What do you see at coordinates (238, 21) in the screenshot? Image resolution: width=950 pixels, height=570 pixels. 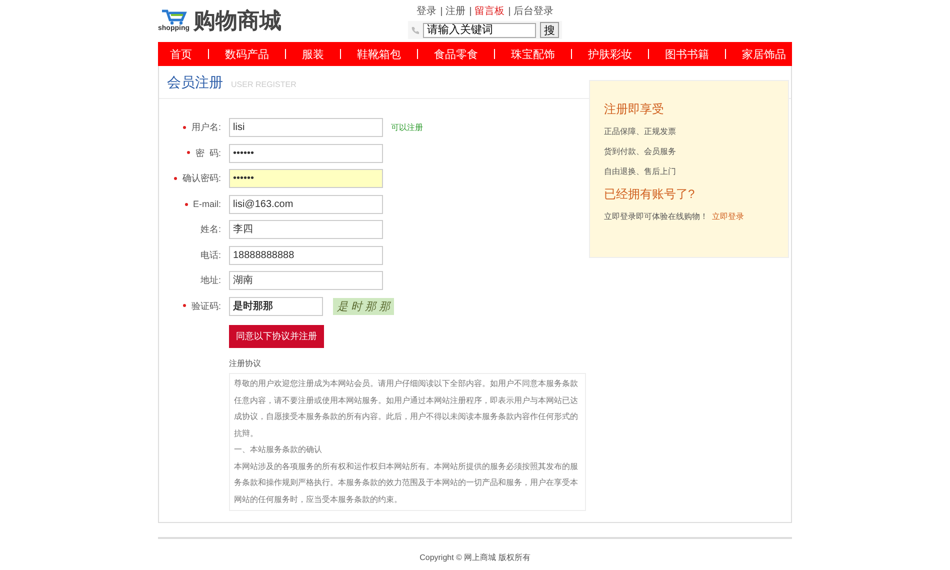 I see `logo-title: 购物商城` at bounding box center [238, 21].